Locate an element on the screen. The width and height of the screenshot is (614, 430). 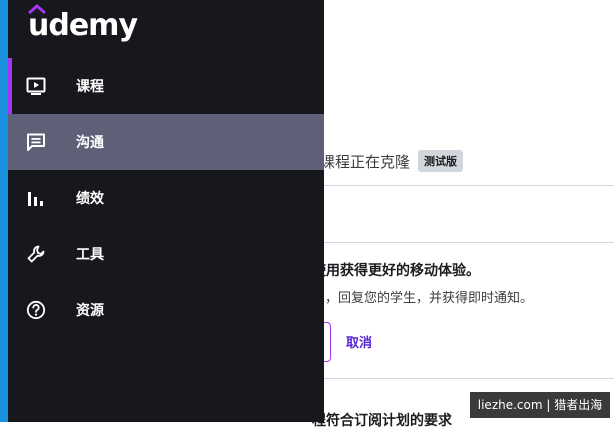
sidebar-item-courses: 课程 is located at coordinates (166, 86).